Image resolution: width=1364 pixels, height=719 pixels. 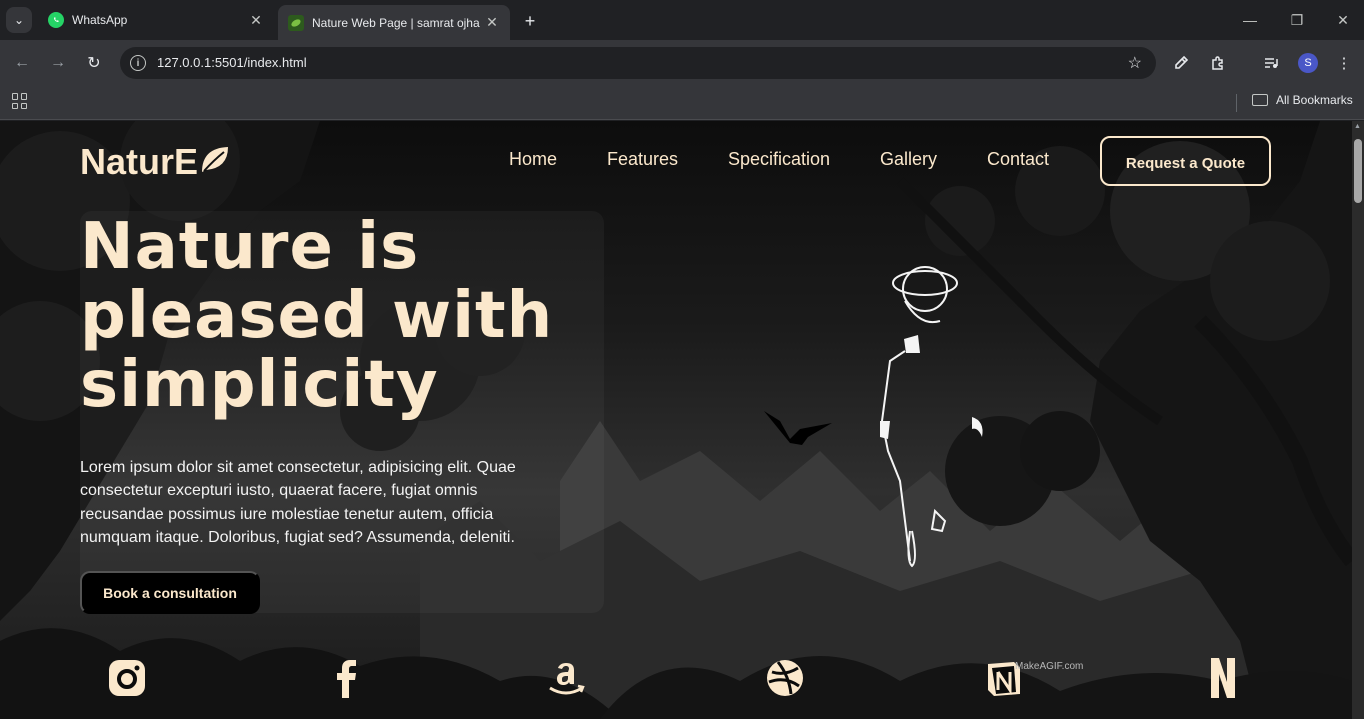 I want to click on nav-home: Home, so click(x=533, y=159).